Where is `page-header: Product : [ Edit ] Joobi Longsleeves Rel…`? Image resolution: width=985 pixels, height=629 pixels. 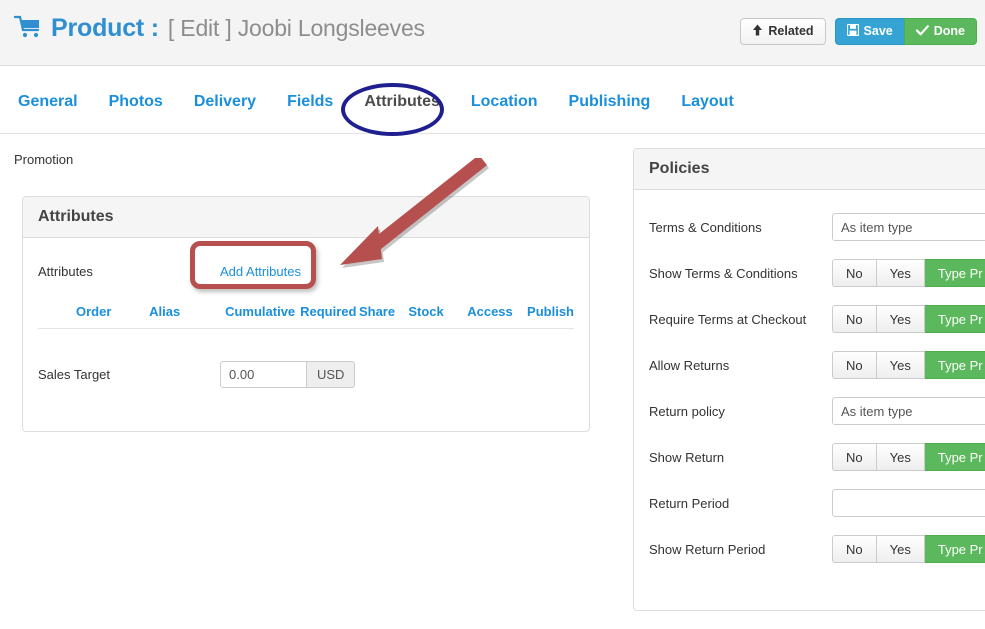 page-header: Product : [ Edit ] Joobi Longsleeves Rel… is located at coordinates (492, 33).